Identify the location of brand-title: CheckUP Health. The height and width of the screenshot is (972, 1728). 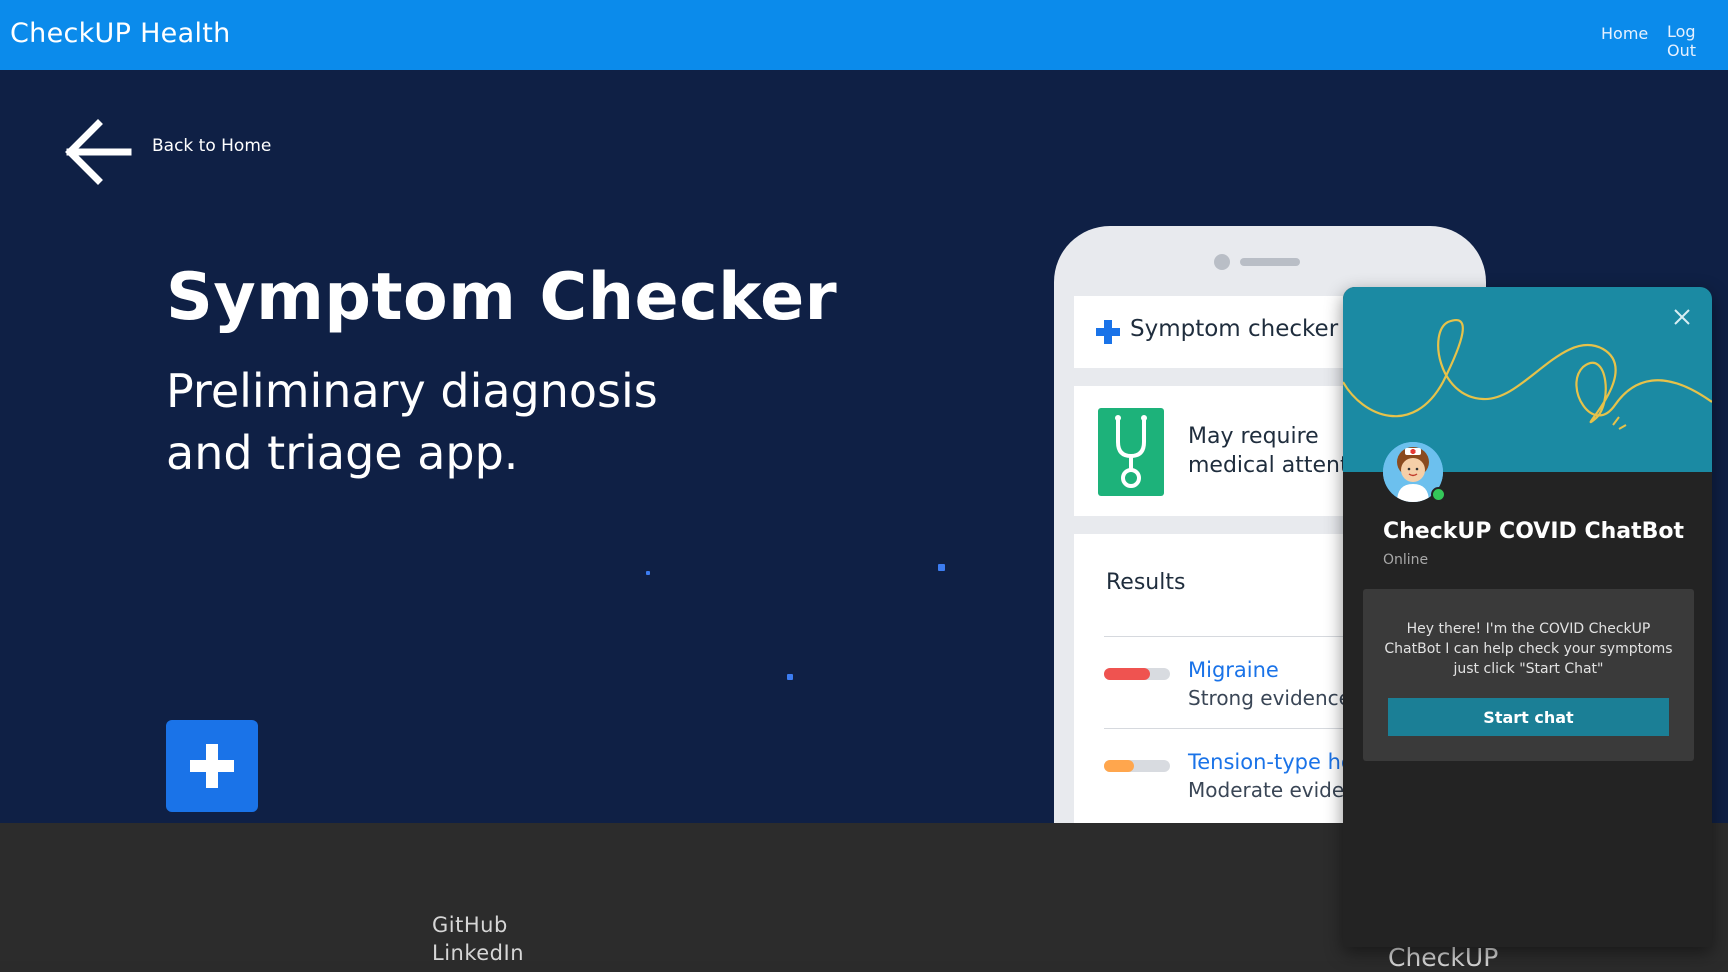
(120, 33).